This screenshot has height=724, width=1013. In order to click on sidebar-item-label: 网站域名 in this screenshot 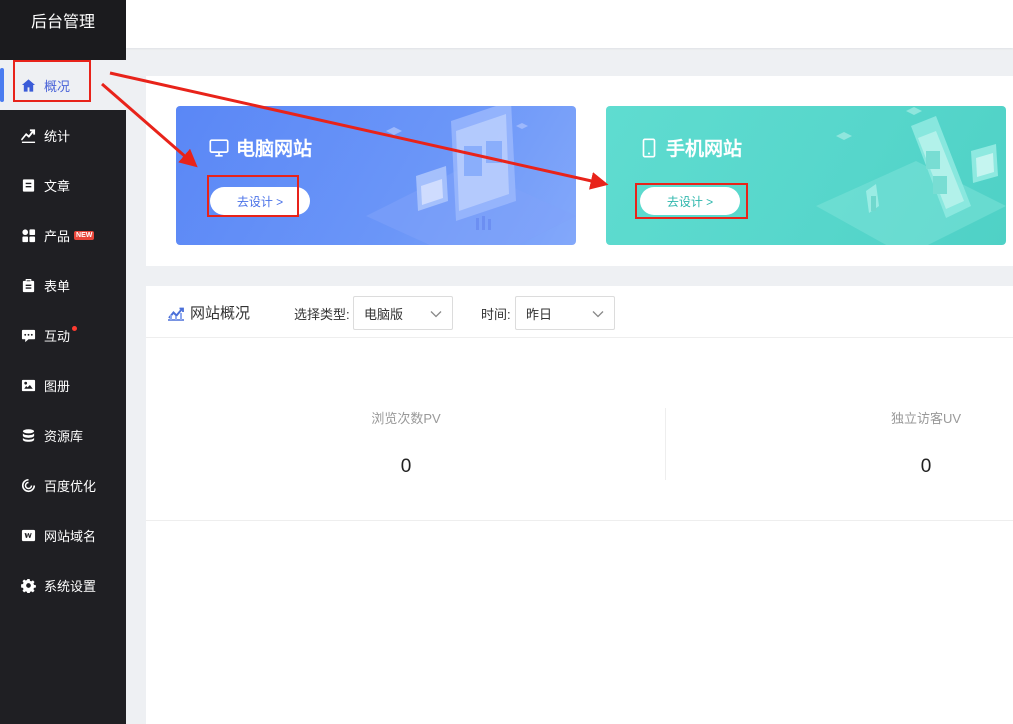, I will do `click(70, 536)`.